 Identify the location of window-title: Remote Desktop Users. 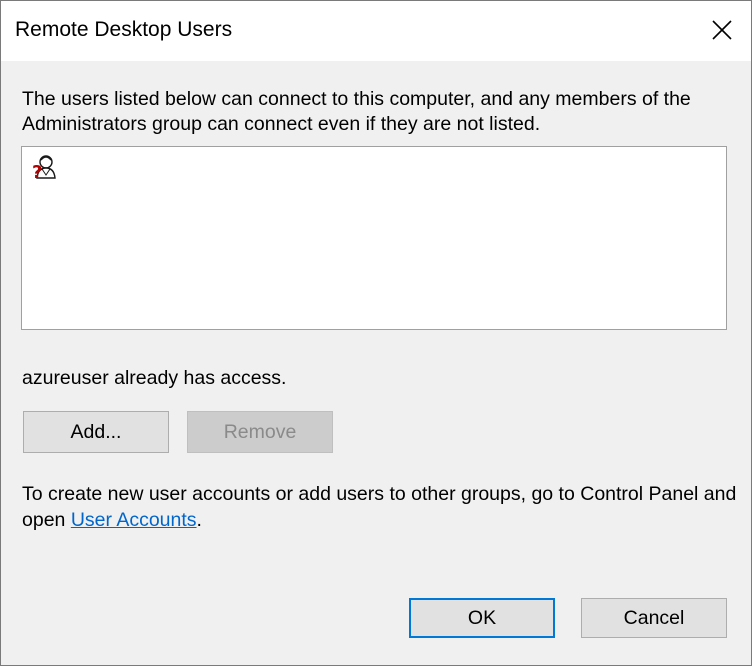
(124, 29).